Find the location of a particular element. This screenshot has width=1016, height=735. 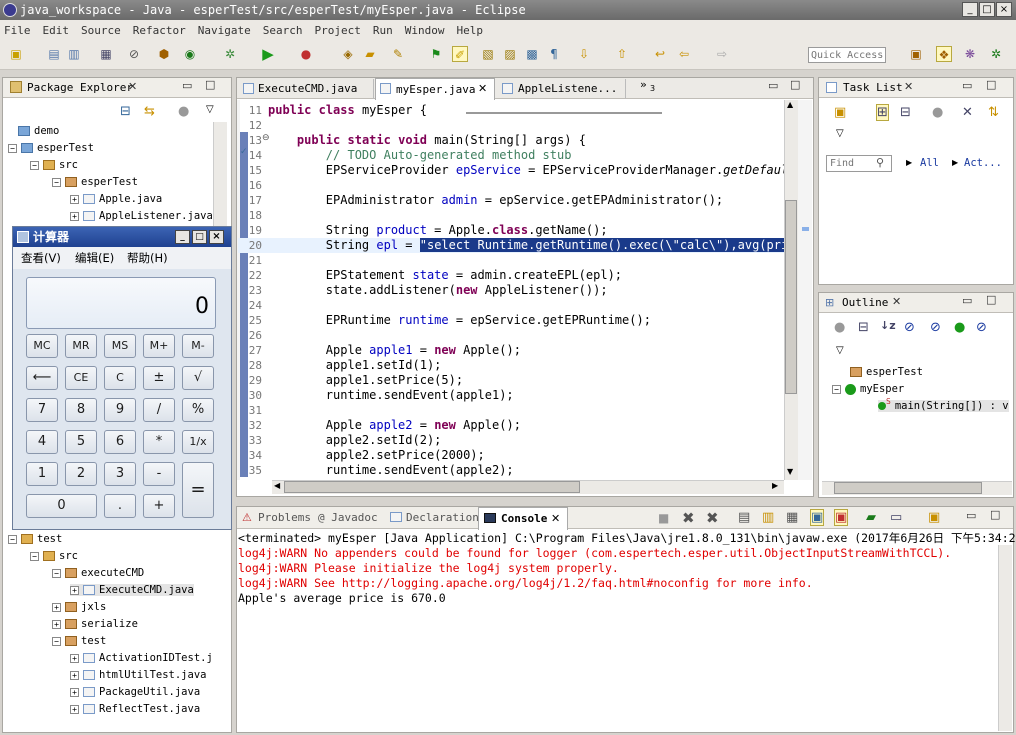

toggle-whitespace-icon: ▨ is located at coordinates (510, 54).